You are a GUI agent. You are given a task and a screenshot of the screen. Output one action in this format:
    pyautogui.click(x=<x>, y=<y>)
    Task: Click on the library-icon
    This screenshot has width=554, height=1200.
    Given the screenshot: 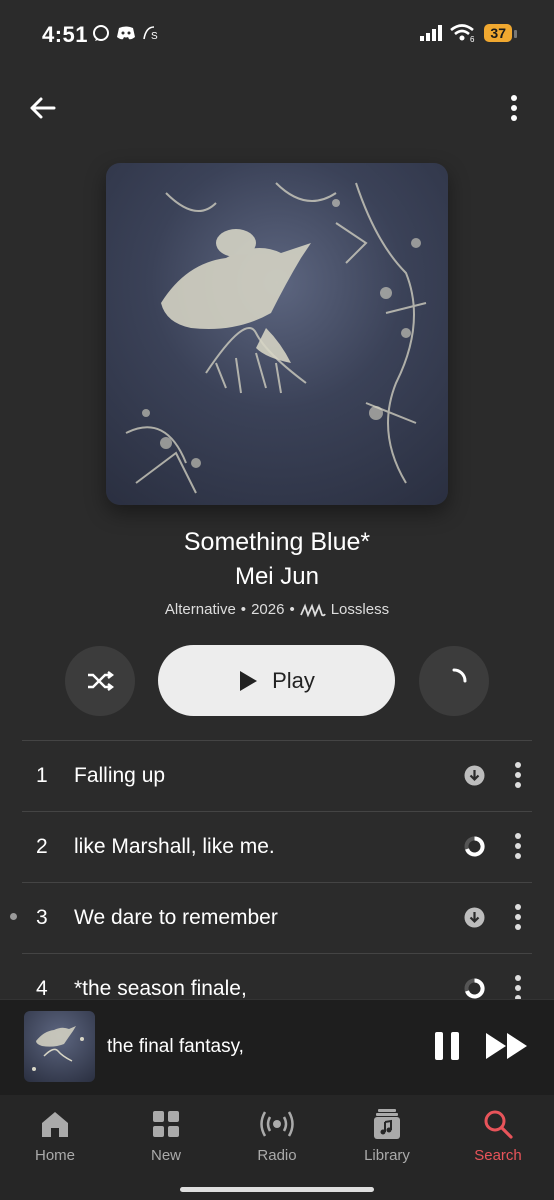 What is the action you would take?
    pyautogui.click(x=387, y=1124)
    